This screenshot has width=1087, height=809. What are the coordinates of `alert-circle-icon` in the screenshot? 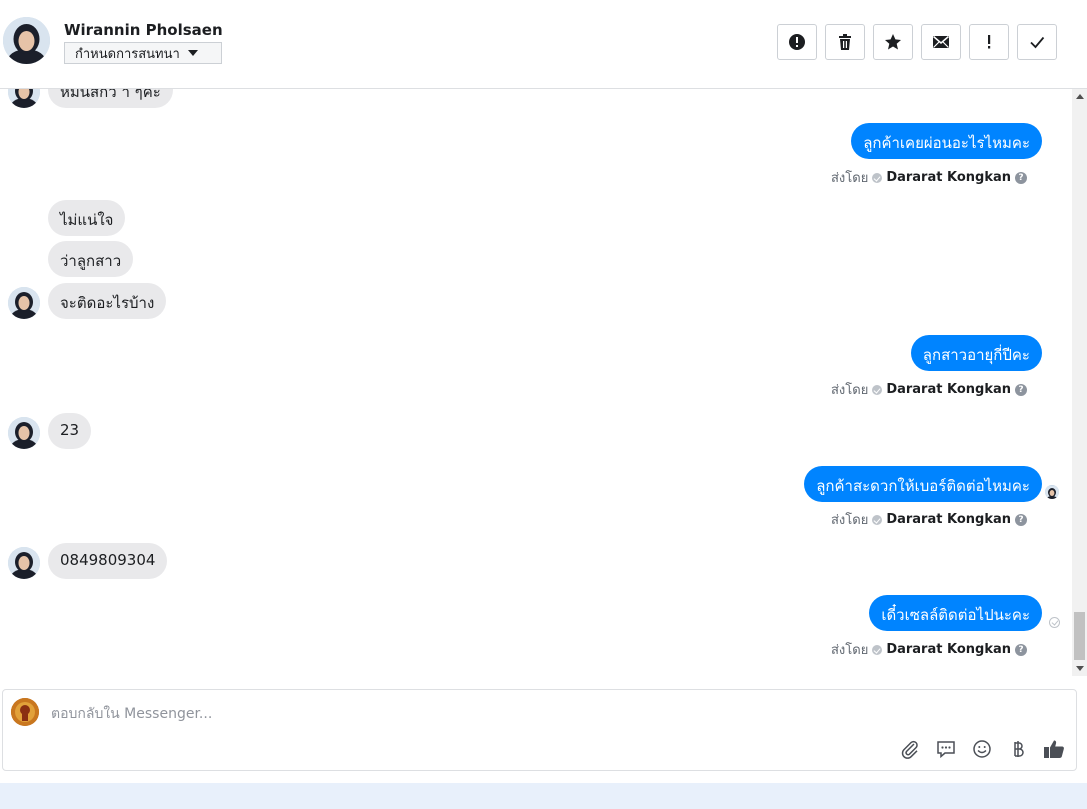 It's located at (797, 42).